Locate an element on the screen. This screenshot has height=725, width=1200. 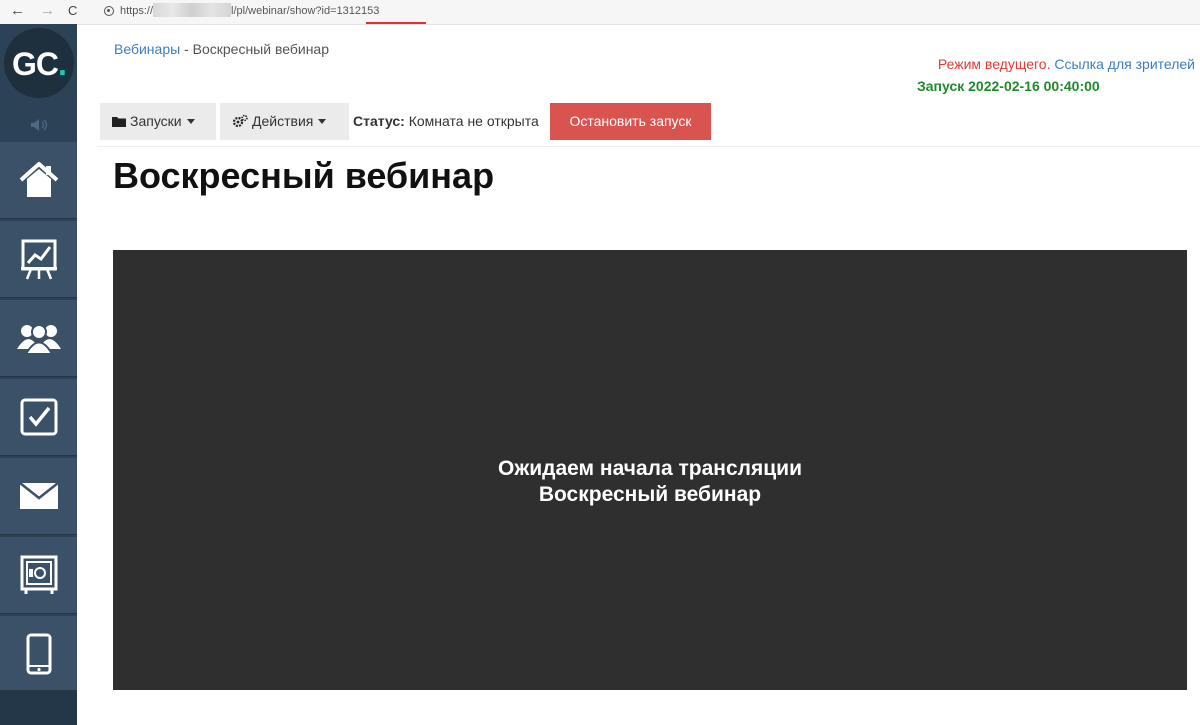
users-icon is located at coordinates (38, 339).